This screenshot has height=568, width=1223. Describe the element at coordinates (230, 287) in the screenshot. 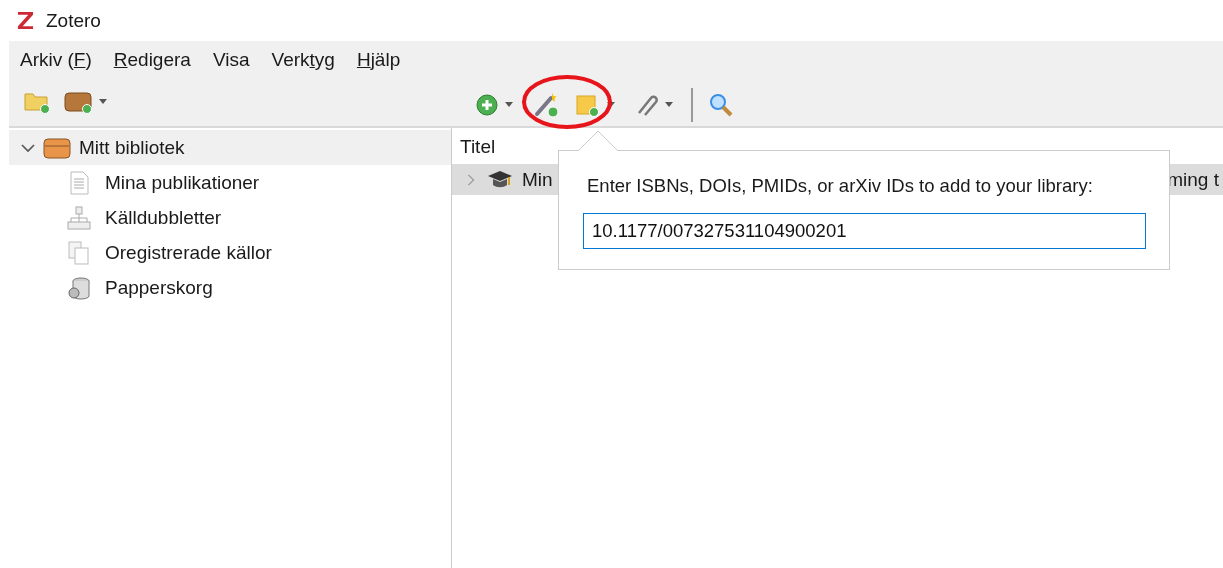

I see `collection-row: Papperskorg` at that location.